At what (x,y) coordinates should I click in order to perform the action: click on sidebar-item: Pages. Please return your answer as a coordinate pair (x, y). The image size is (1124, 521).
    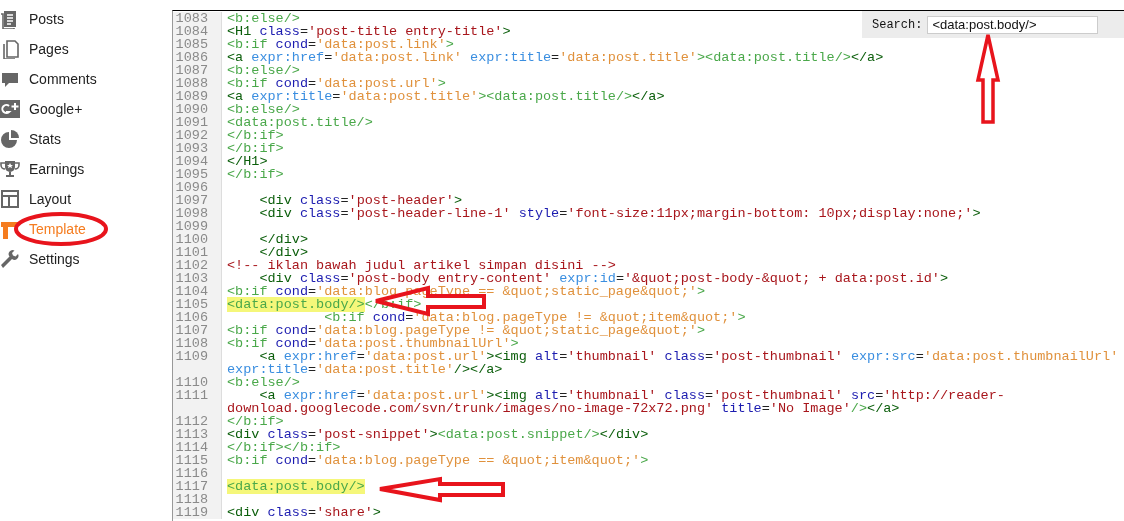
    Looking at the image, I should click on (49, 49).